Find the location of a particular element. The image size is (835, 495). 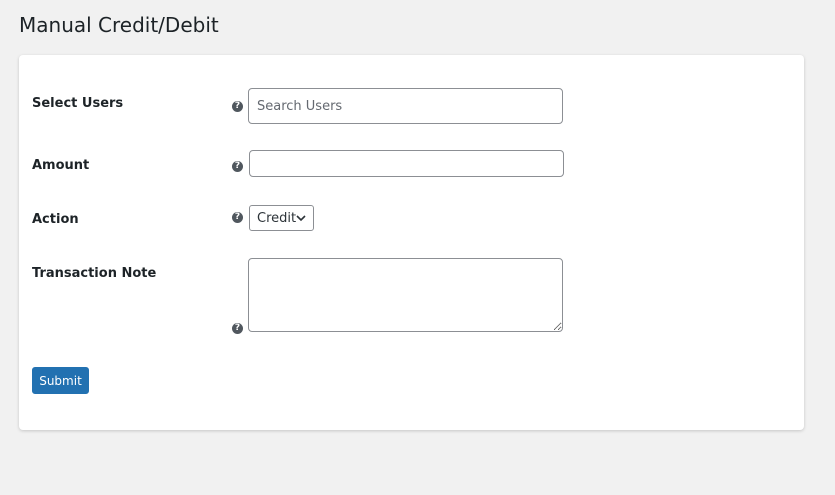

amount-label: Amount is located at coordinates (61, 165).